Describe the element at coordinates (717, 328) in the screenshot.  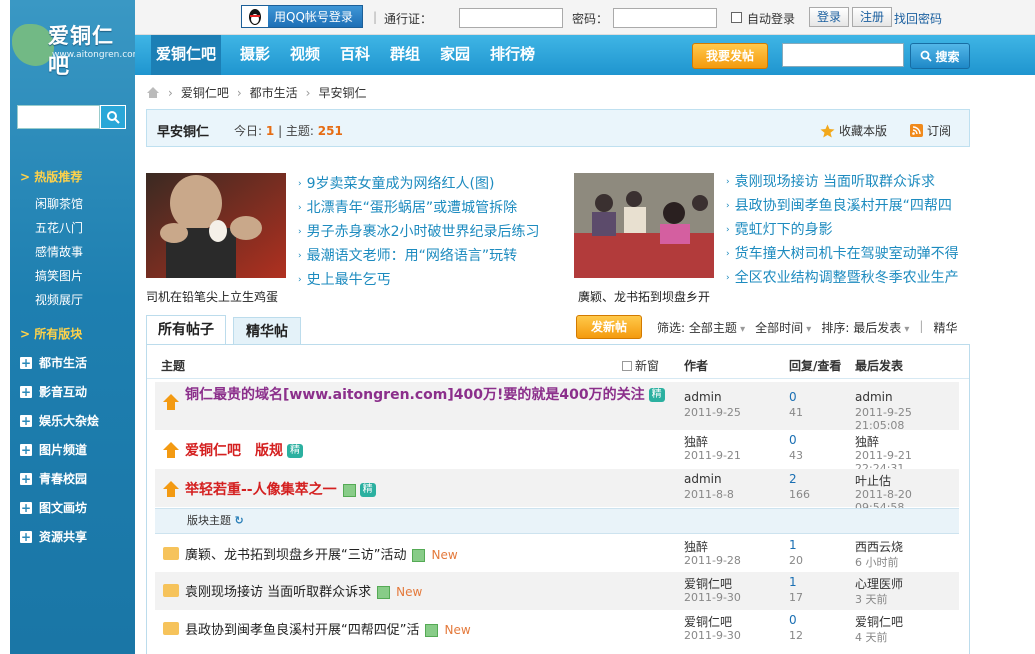
I see `filter-topic-dropdown: 全部主题` at that location.